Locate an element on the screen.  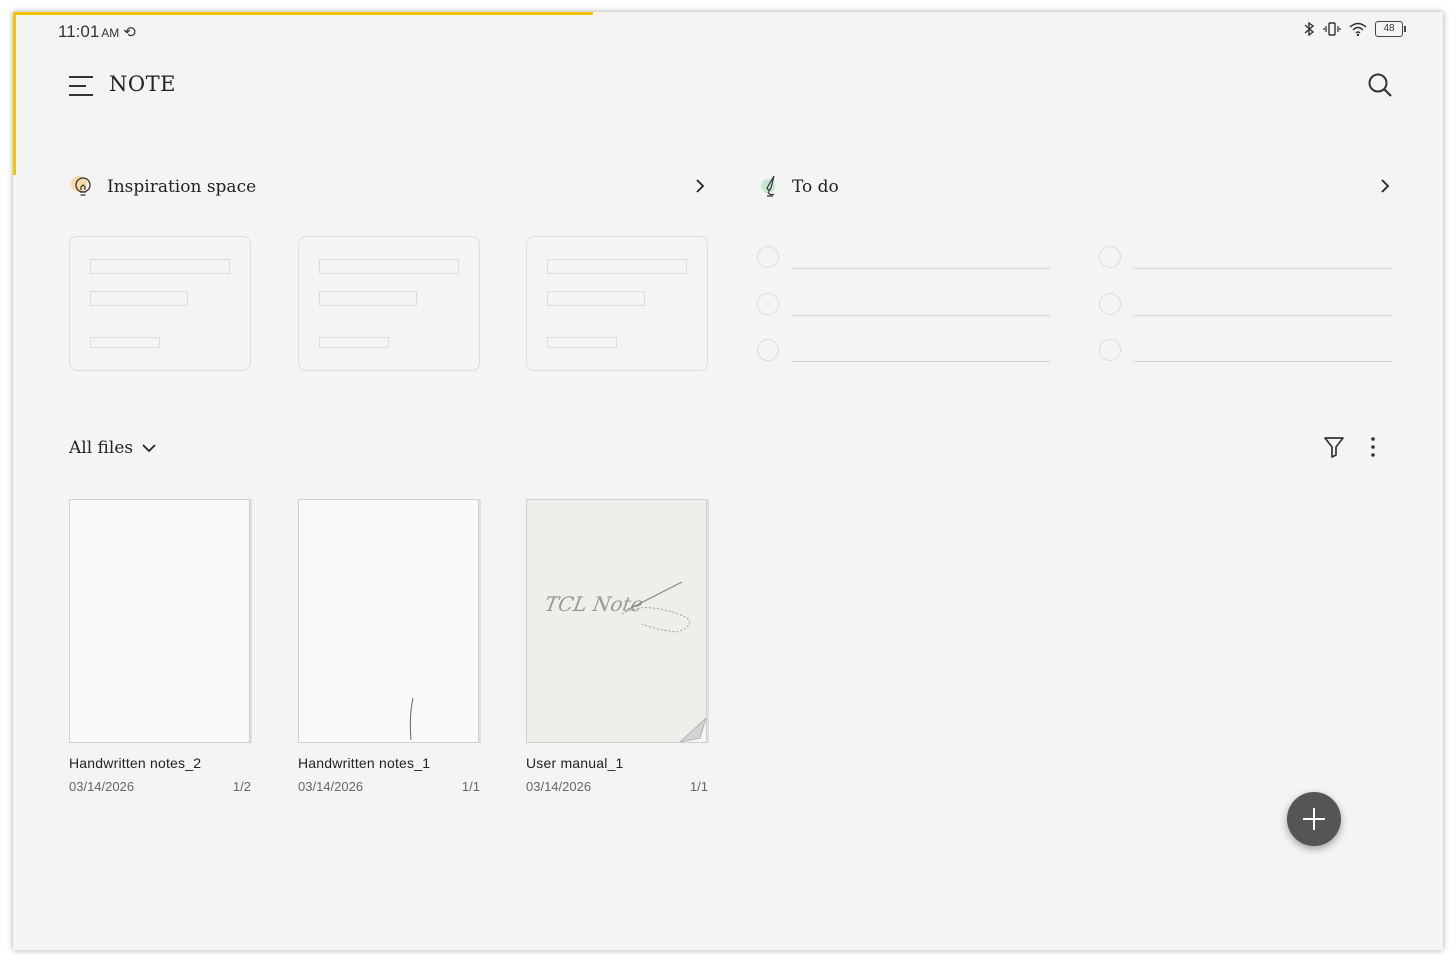
inspiration-title: Inspiration space is located at coordinates (182, 187).